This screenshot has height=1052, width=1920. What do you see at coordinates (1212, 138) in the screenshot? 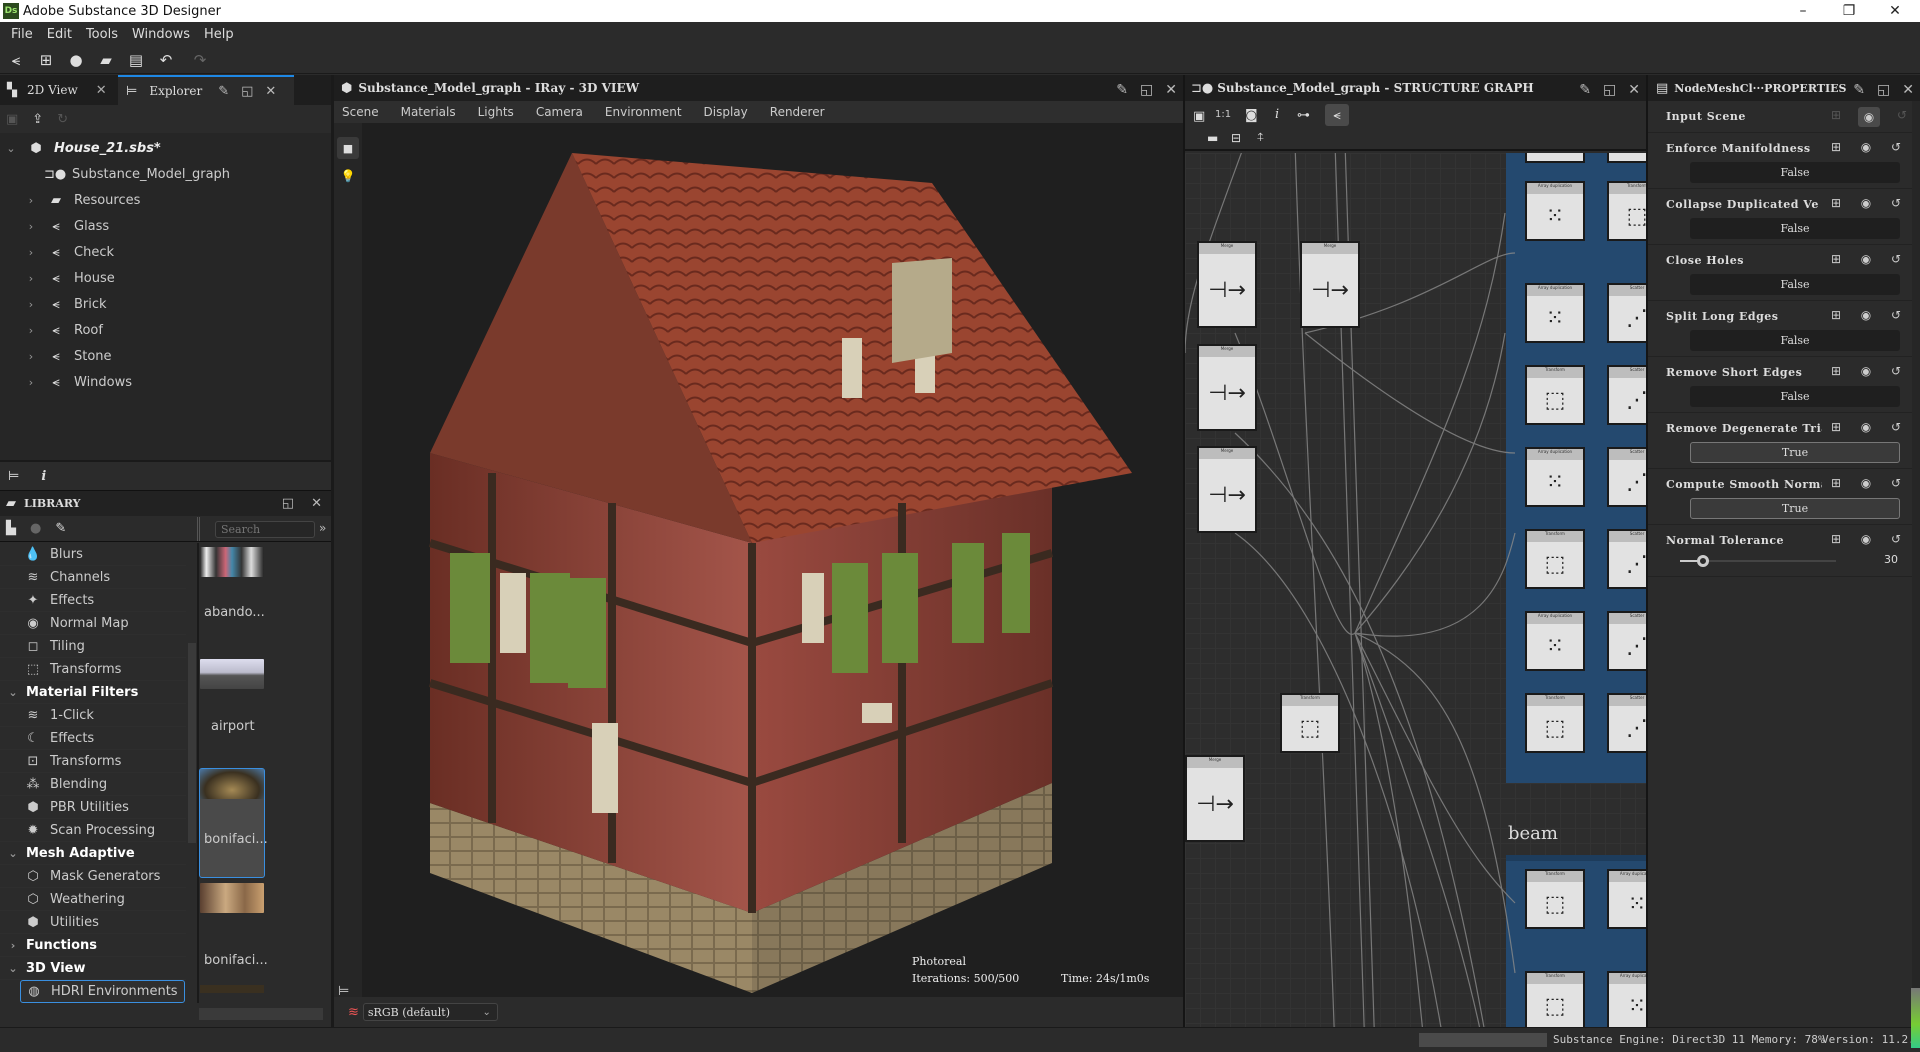
I see `comment-icon: ▬` at bounding box center [1212, 138].